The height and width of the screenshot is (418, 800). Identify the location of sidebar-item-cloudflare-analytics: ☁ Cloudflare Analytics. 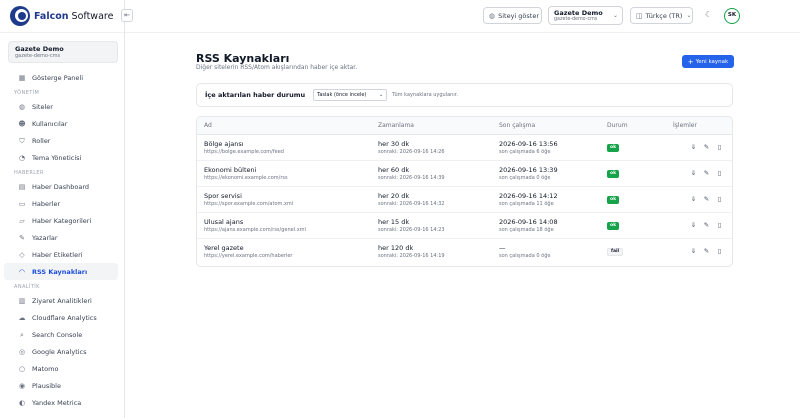
(61, 317).